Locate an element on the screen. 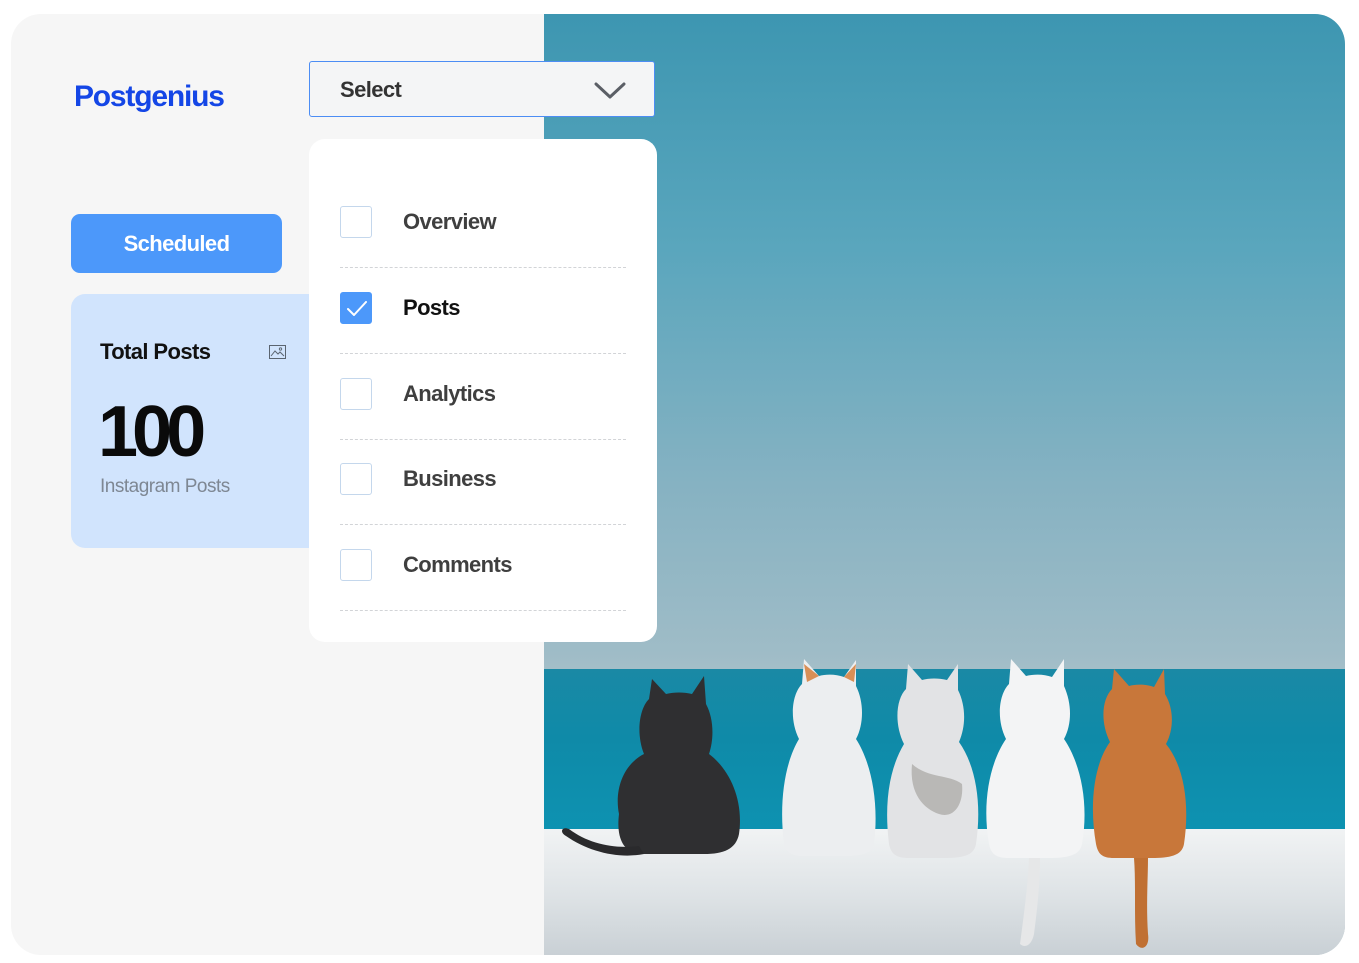 The height and width of the screenshot is (963, 1359). option-posts: Posts is located at coordinates (483, 311).